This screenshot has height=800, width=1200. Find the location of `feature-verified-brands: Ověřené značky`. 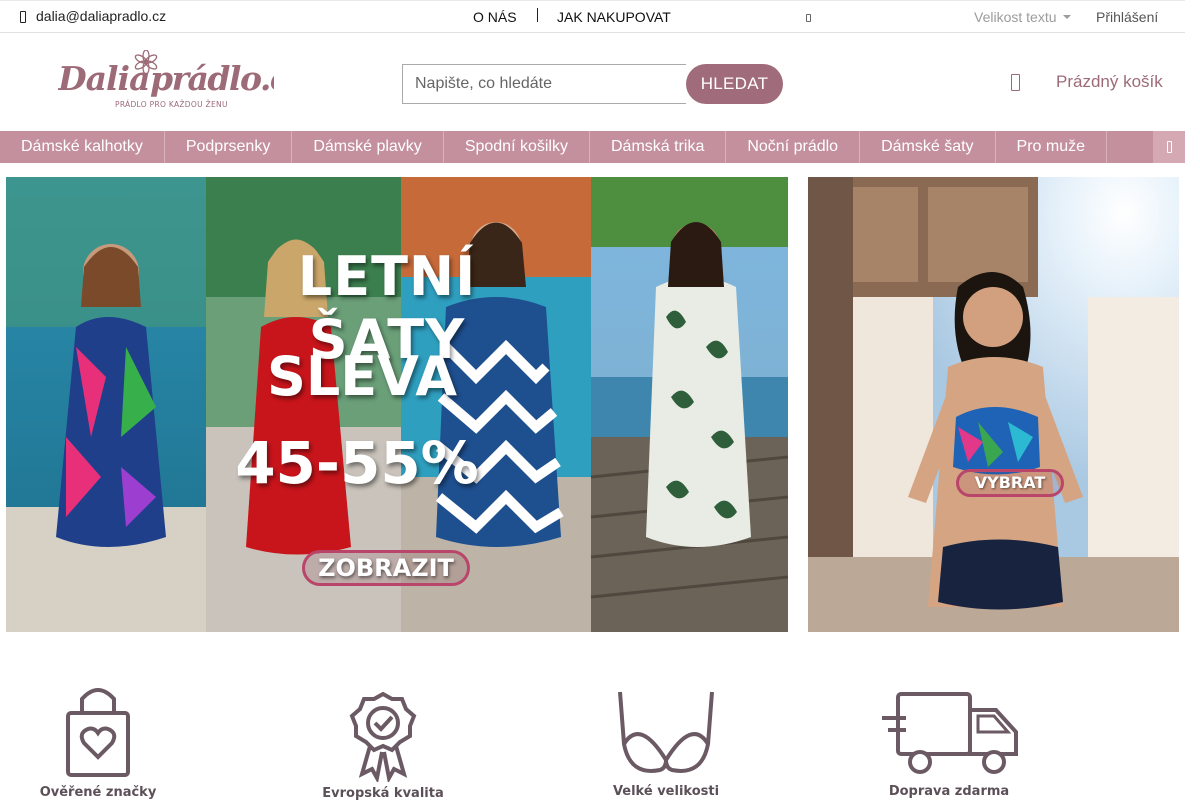

feature-verified-brands: Ověřené značky is located at coordinates (98, 742).